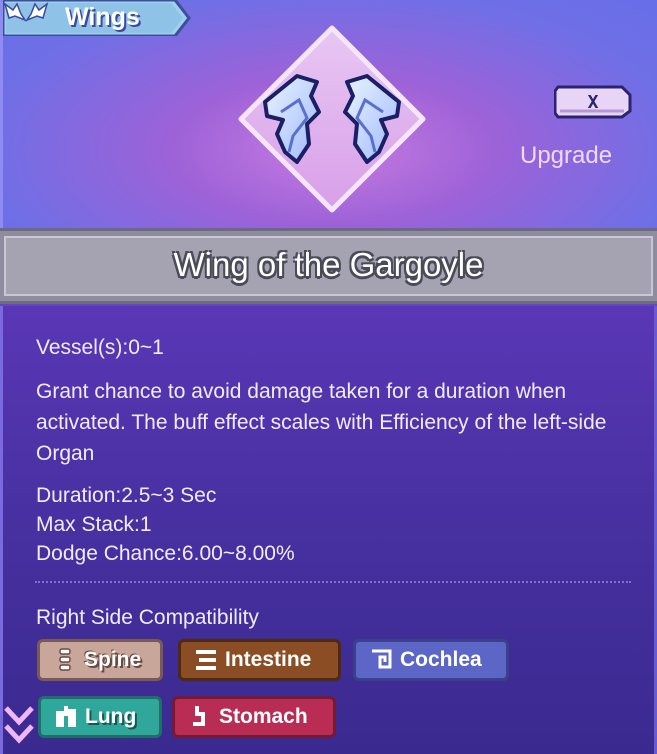  I want to click on item-name: Wing of the Gargoyle, so click(328, 264).